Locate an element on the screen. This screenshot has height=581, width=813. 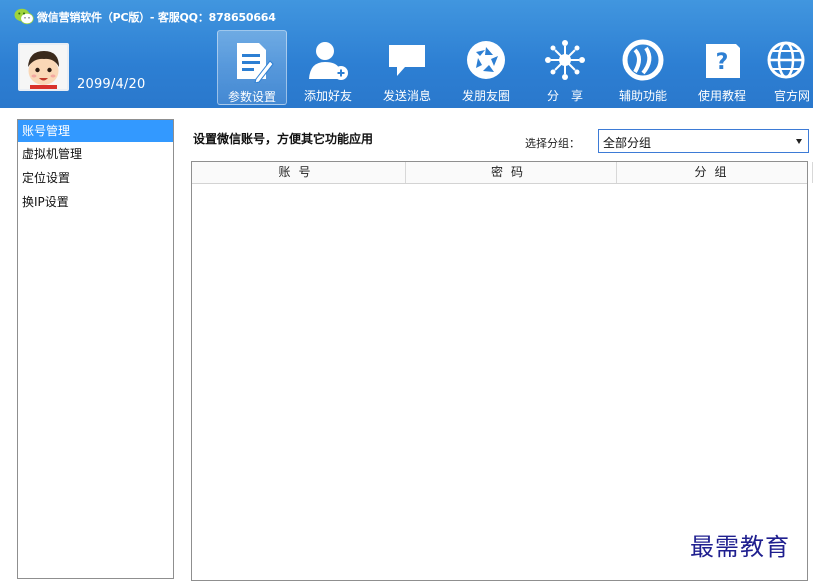
add-user-icon is located at coordinates (328, 61).